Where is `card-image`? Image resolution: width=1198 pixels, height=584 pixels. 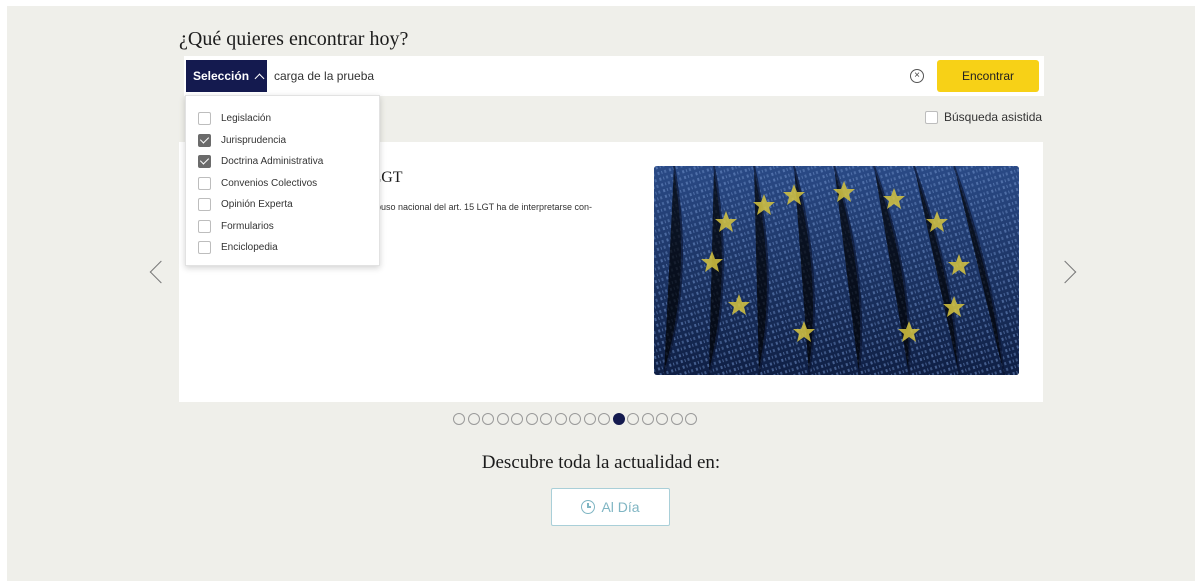 card-image is located at coordinates (836, 270).